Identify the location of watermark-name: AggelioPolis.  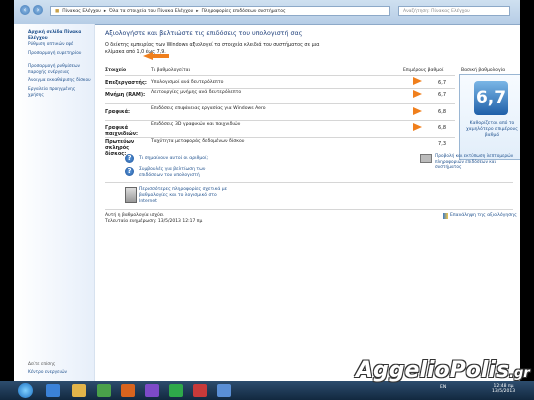
(433, 370).